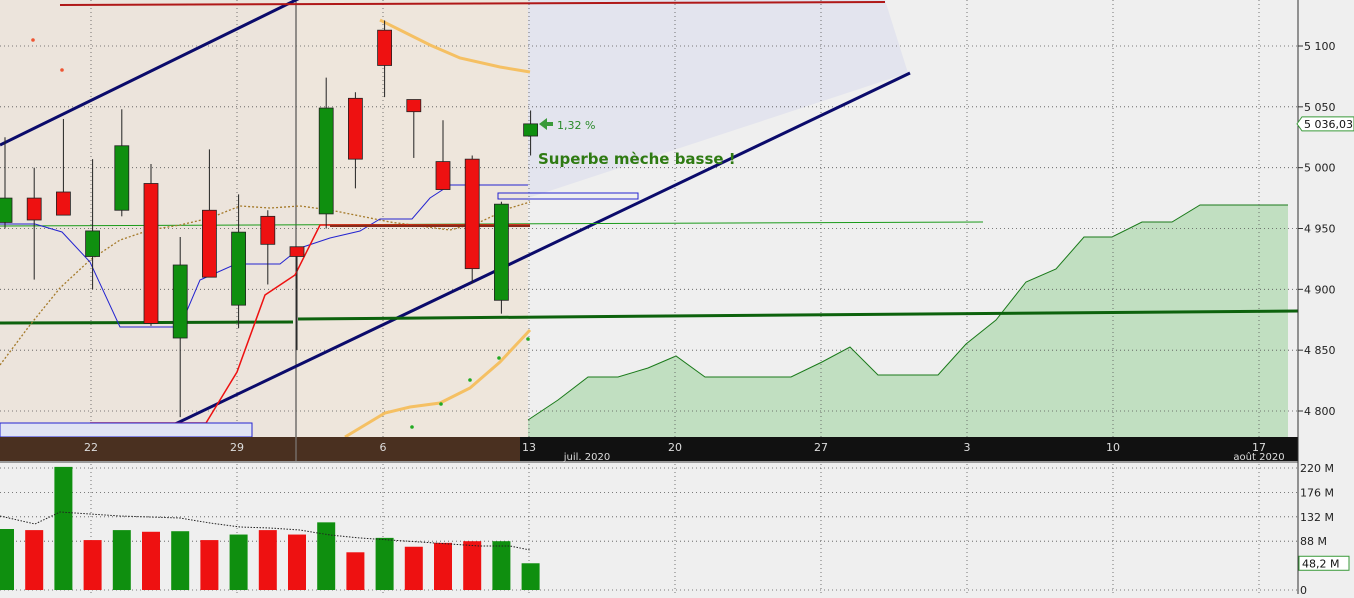  Describe the element at coordinates (1320, 289) in the screenshot. I see `price-tick-label: 4 900` at that location.